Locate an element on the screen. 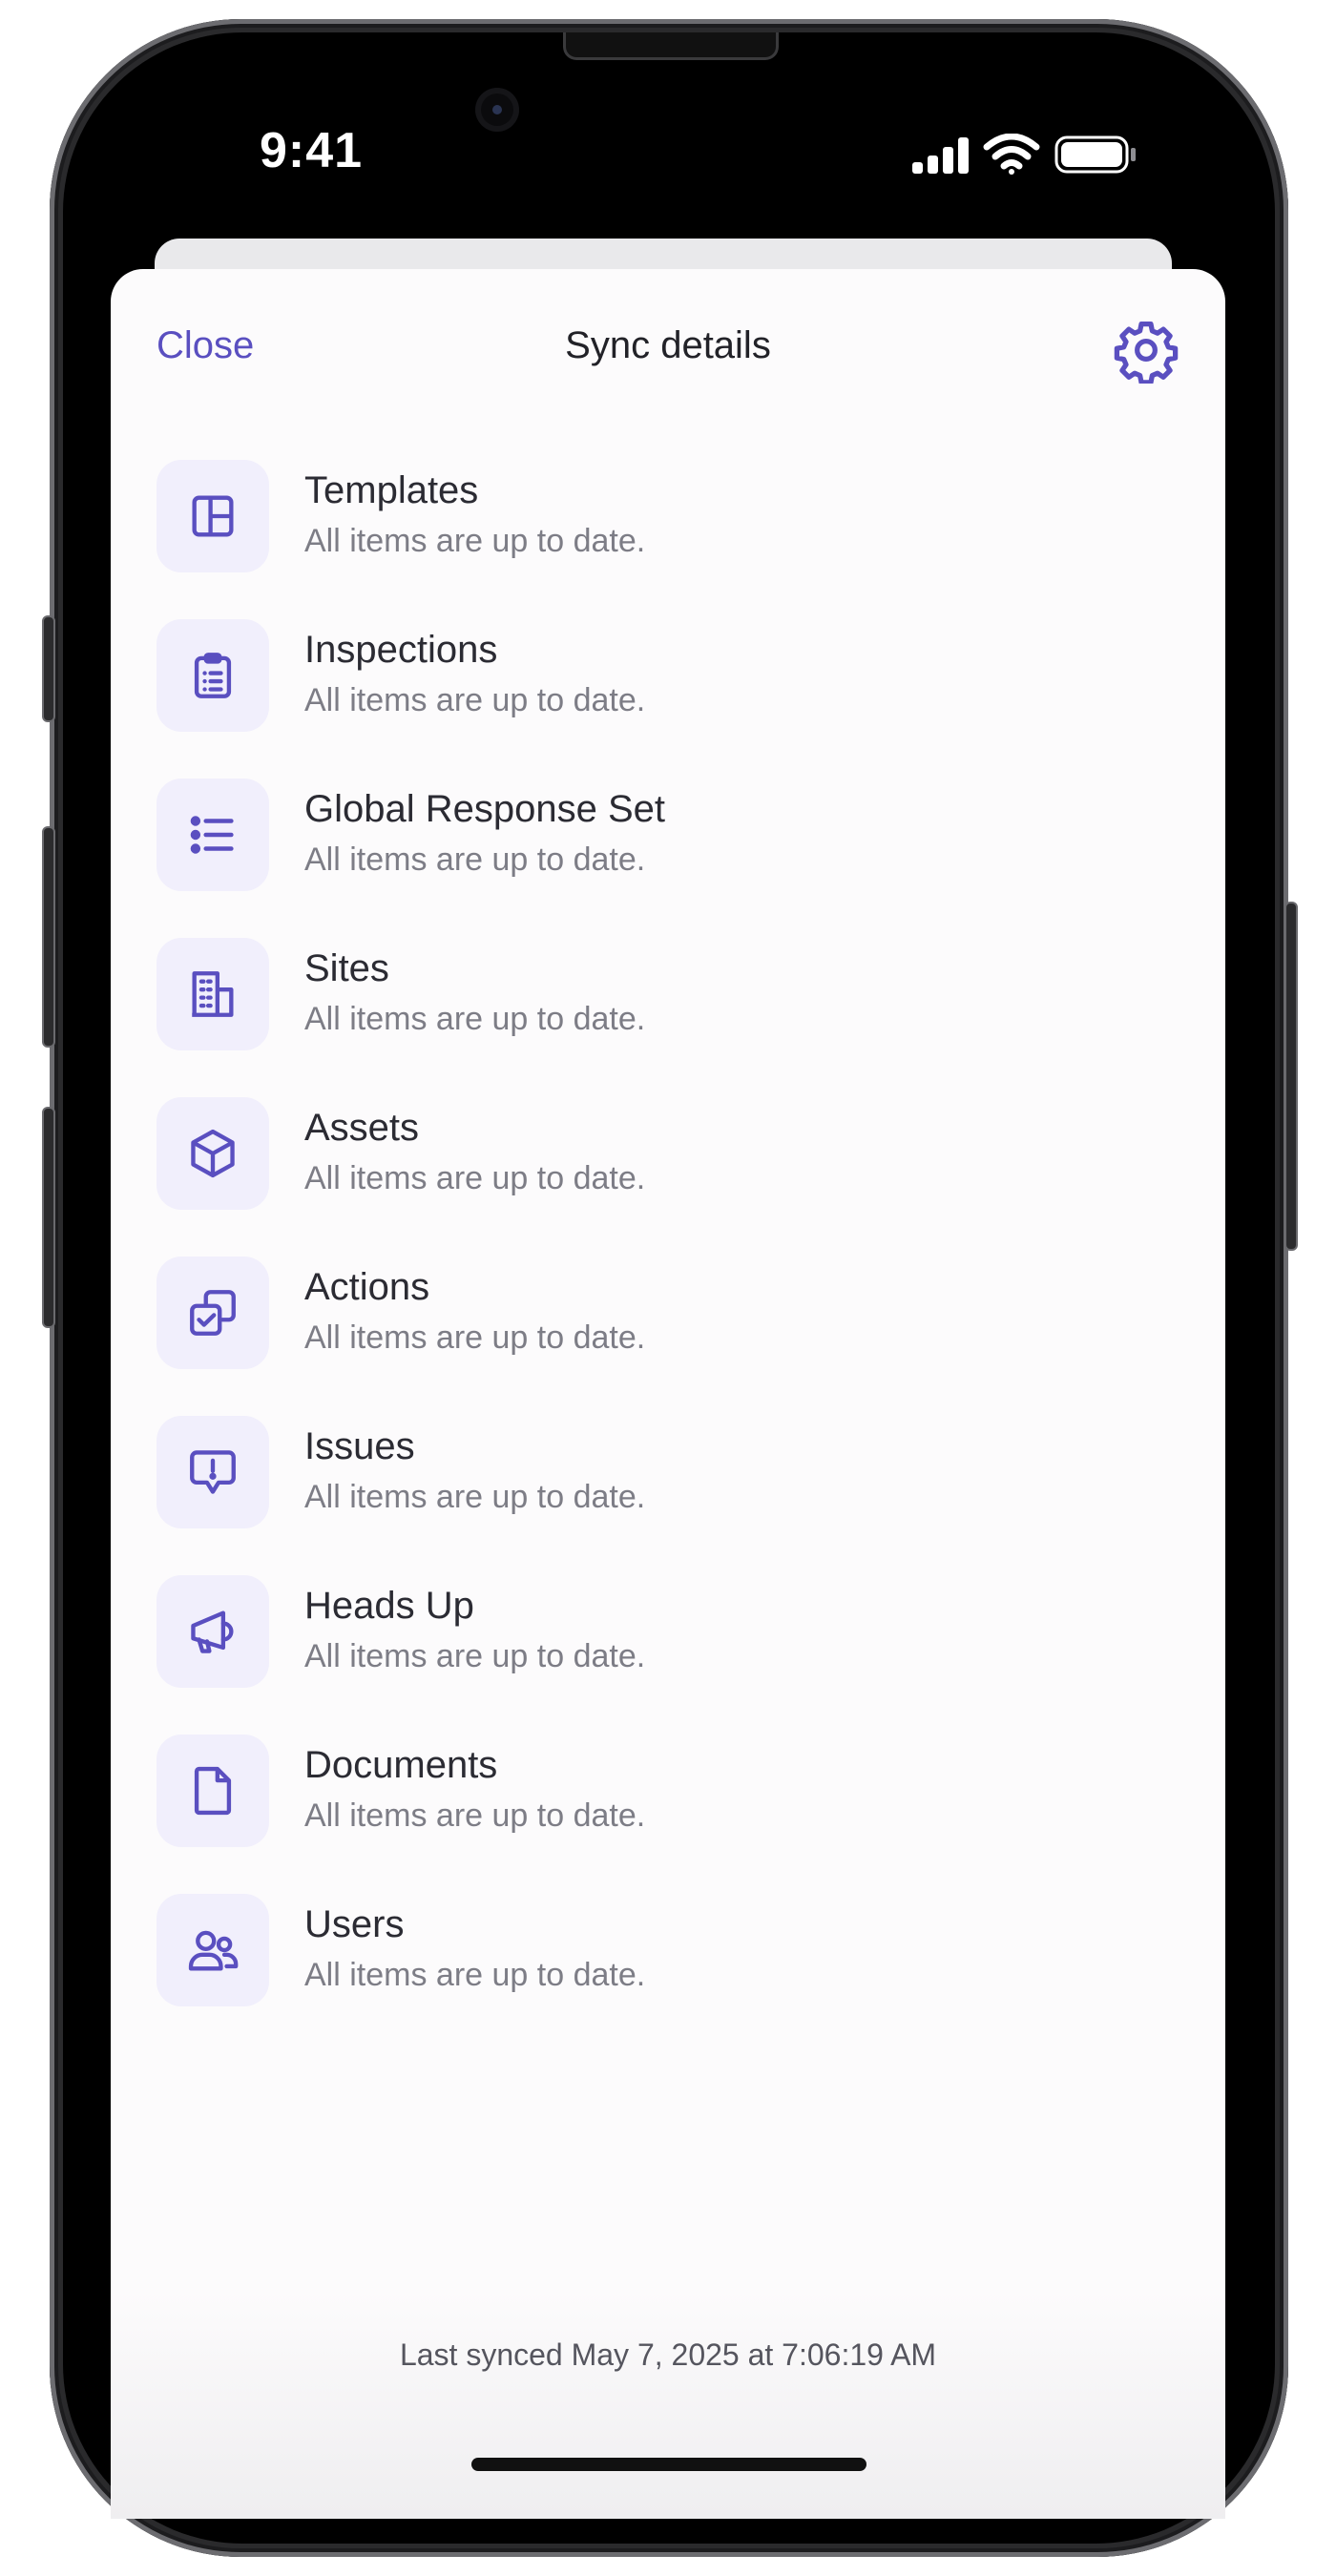  alert-message-icon is located at coordinates (213, 1472).